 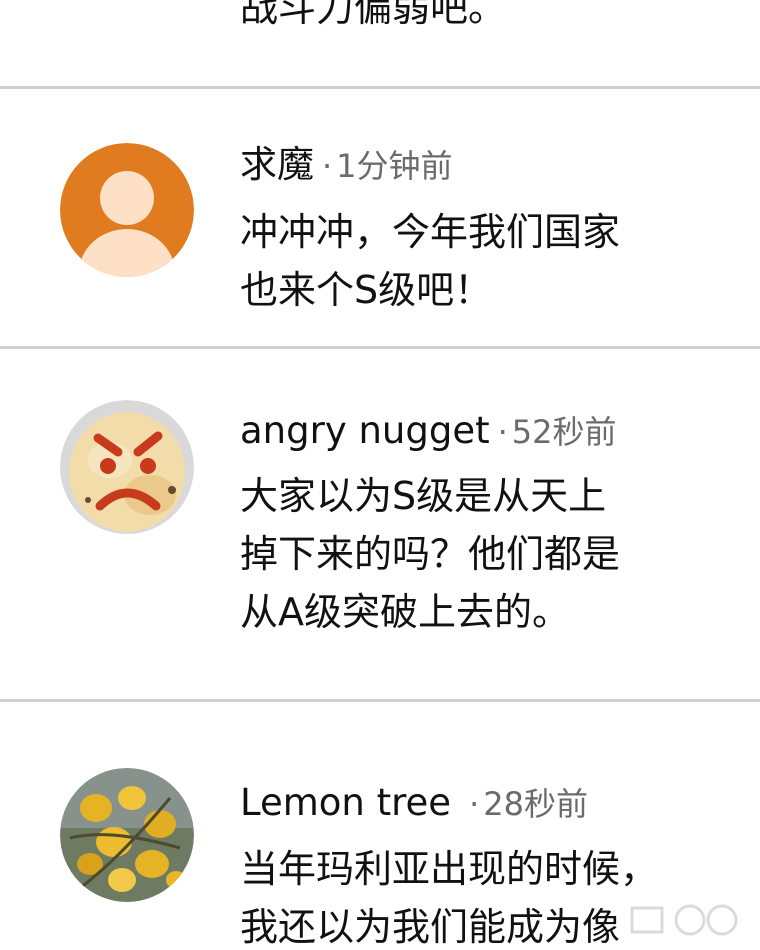 I want to click on comment-line: 也来个S级吧！, so click(x=366, y=290).